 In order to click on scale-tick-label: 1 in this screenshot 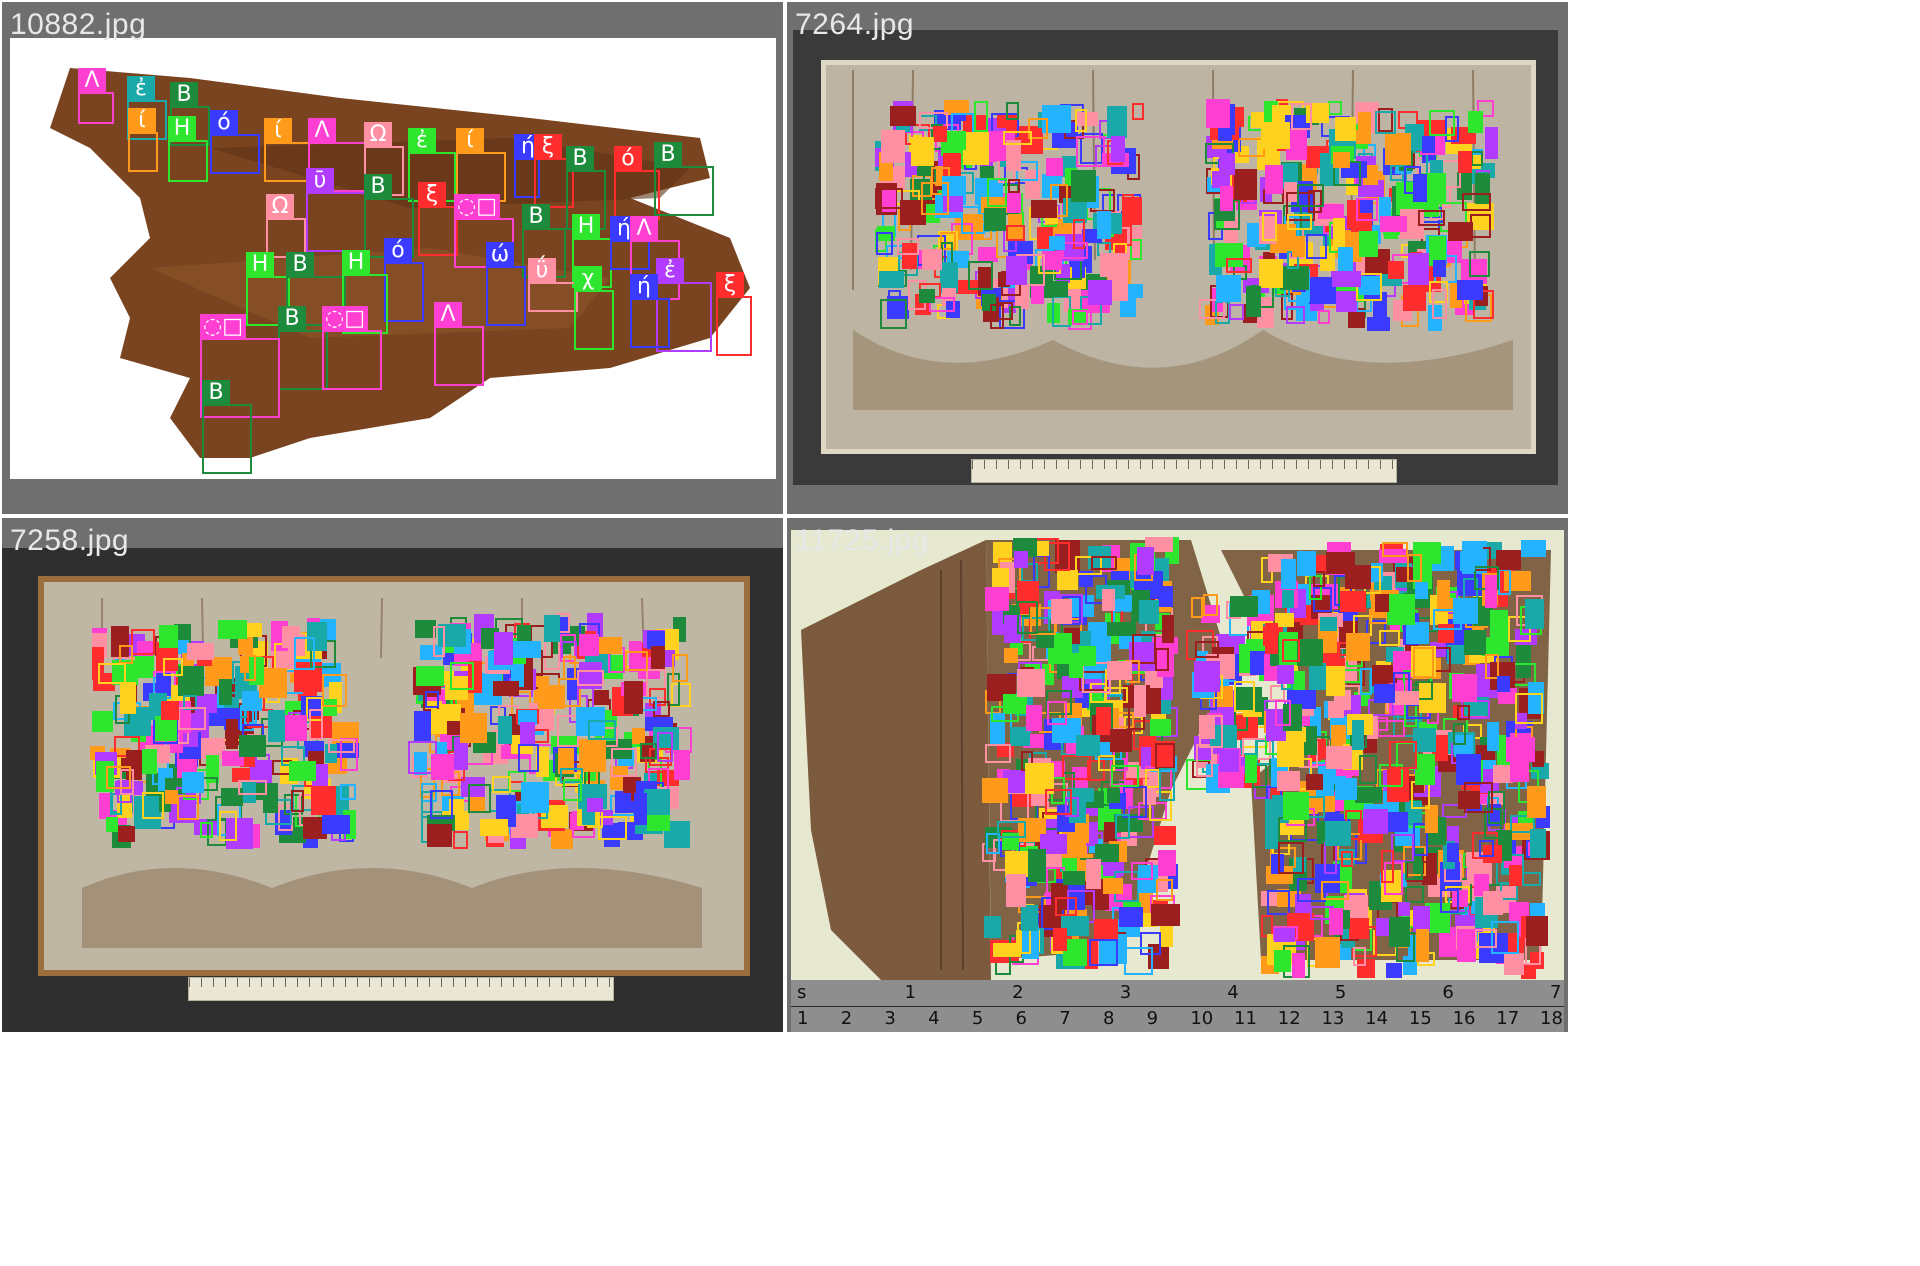, I will do `click(803, 1018)`.